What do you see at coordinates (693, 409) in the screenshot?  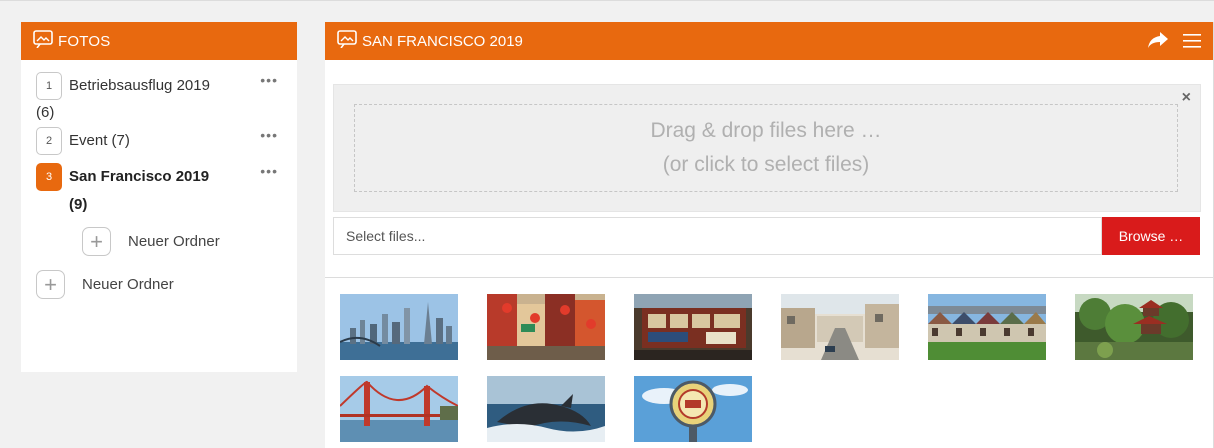 I see `fishermans-wharf-sign-photo` at bounding box center [693, 409].